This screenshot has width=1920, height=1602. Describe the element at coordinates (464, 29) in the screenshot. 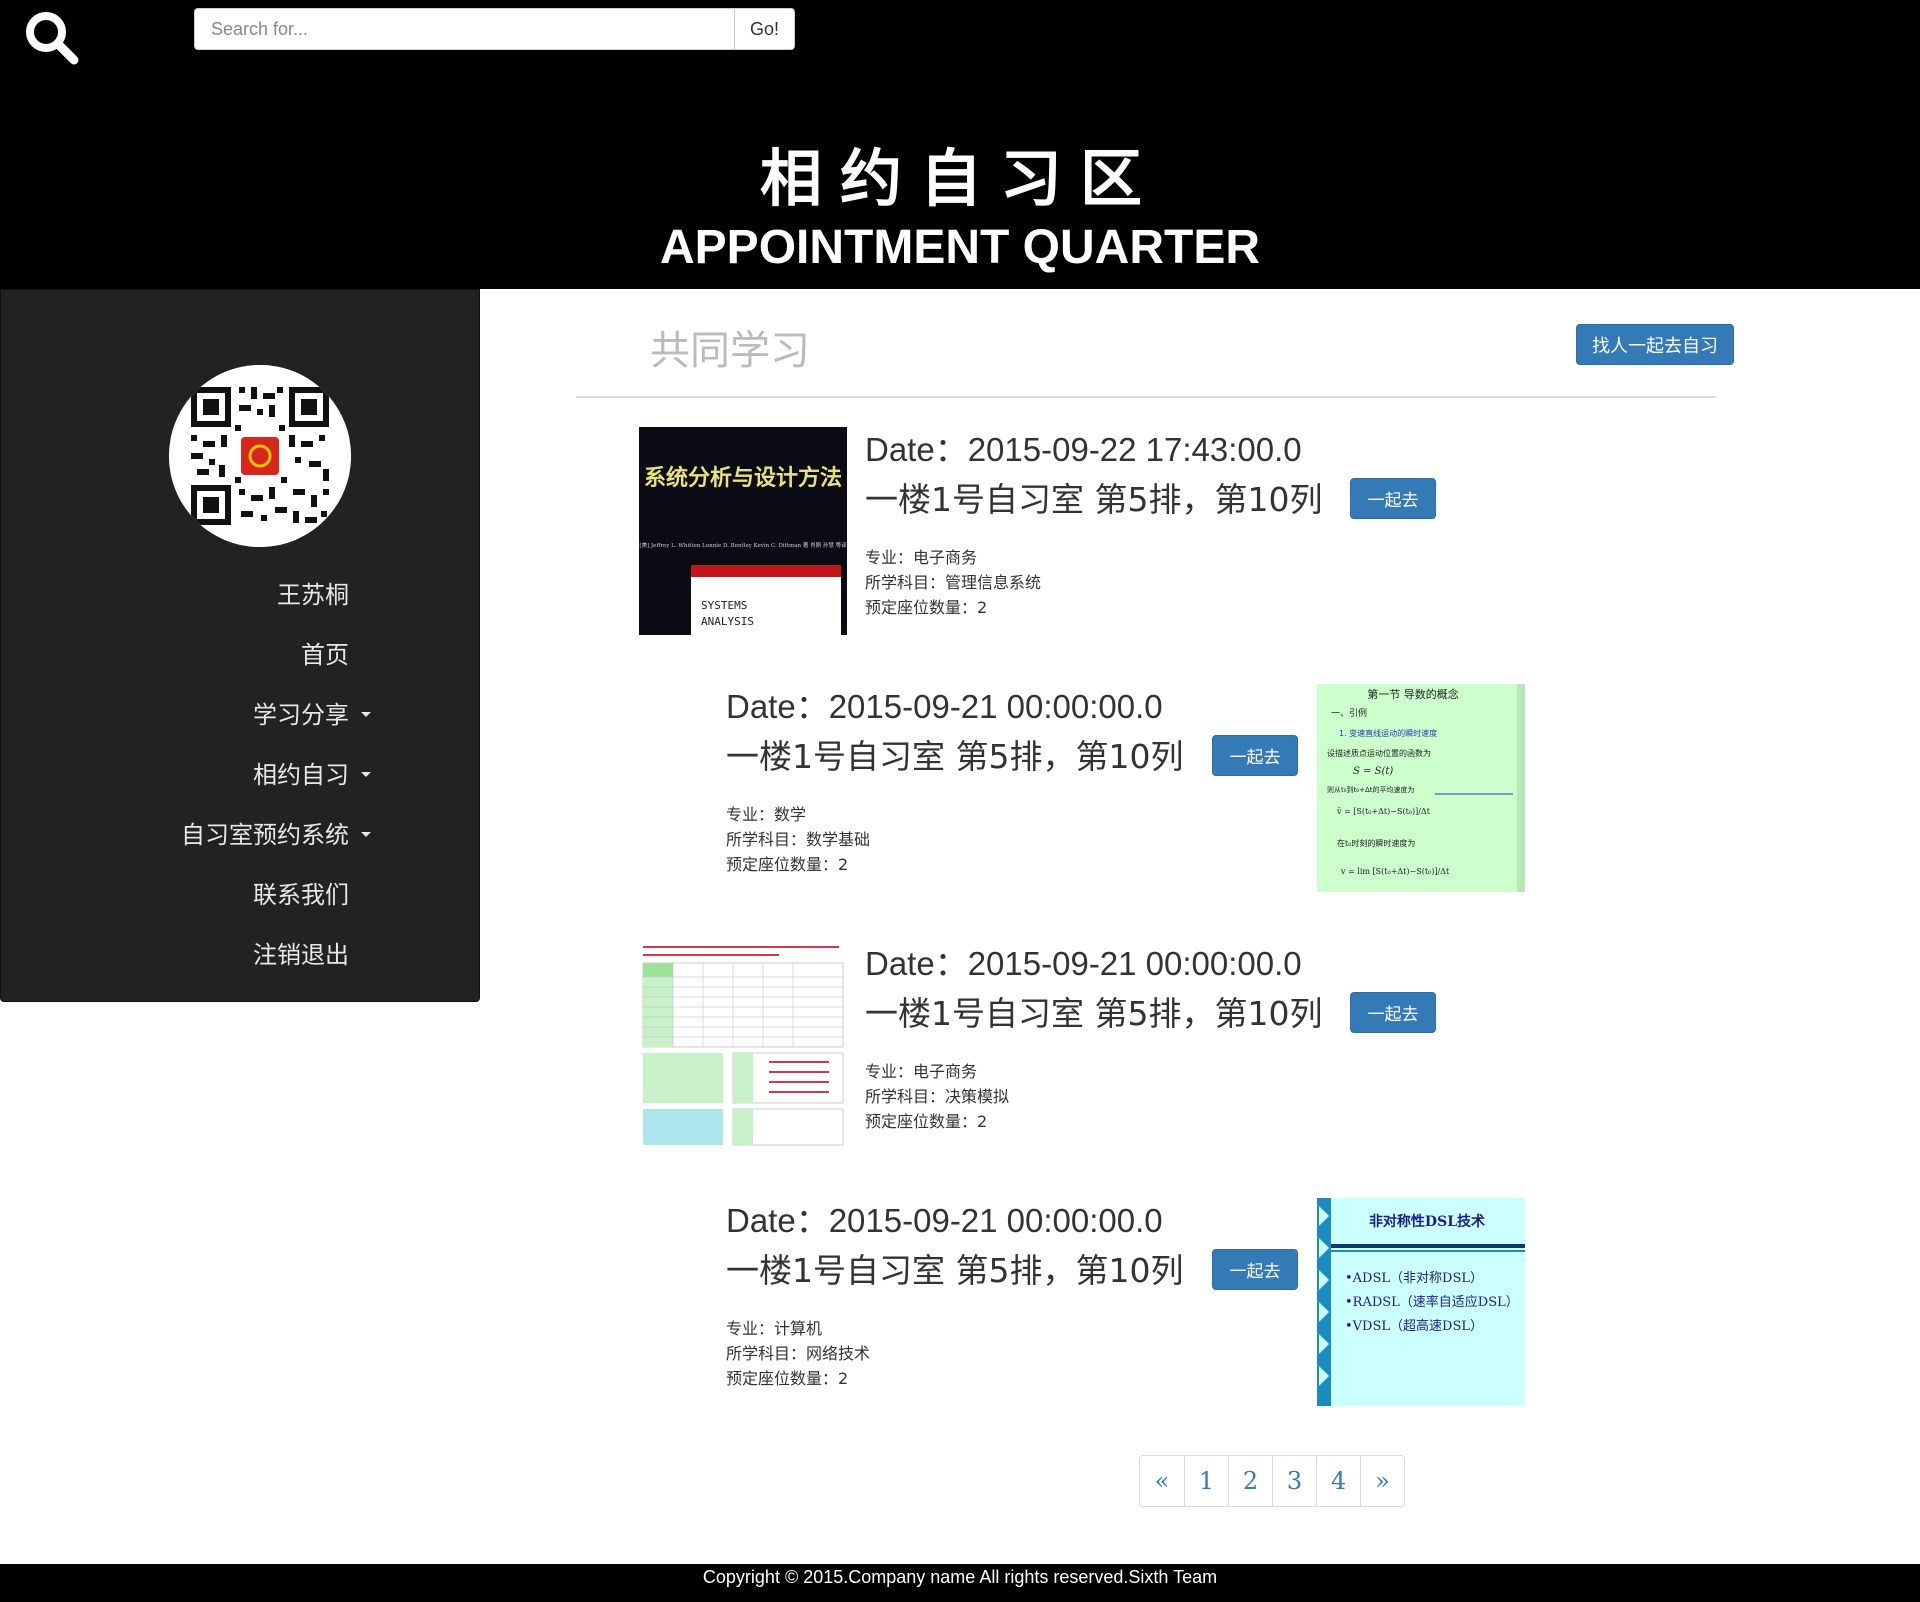

I see `search-input` at that location.